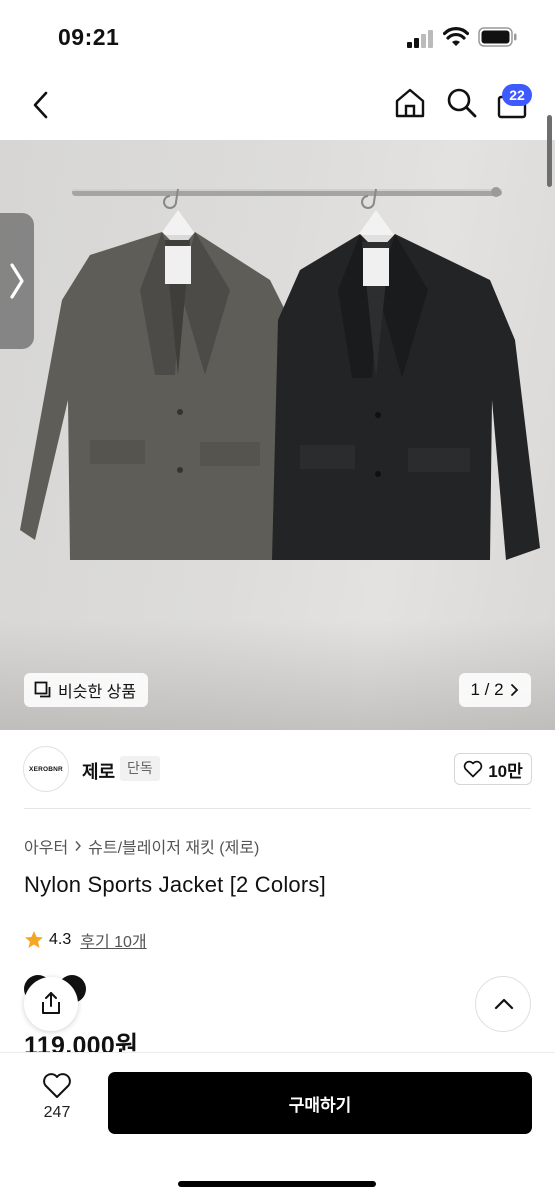 The height and width of the screenshot is (1200, 555). I want to click on wifi-icon, so click(456, 36).